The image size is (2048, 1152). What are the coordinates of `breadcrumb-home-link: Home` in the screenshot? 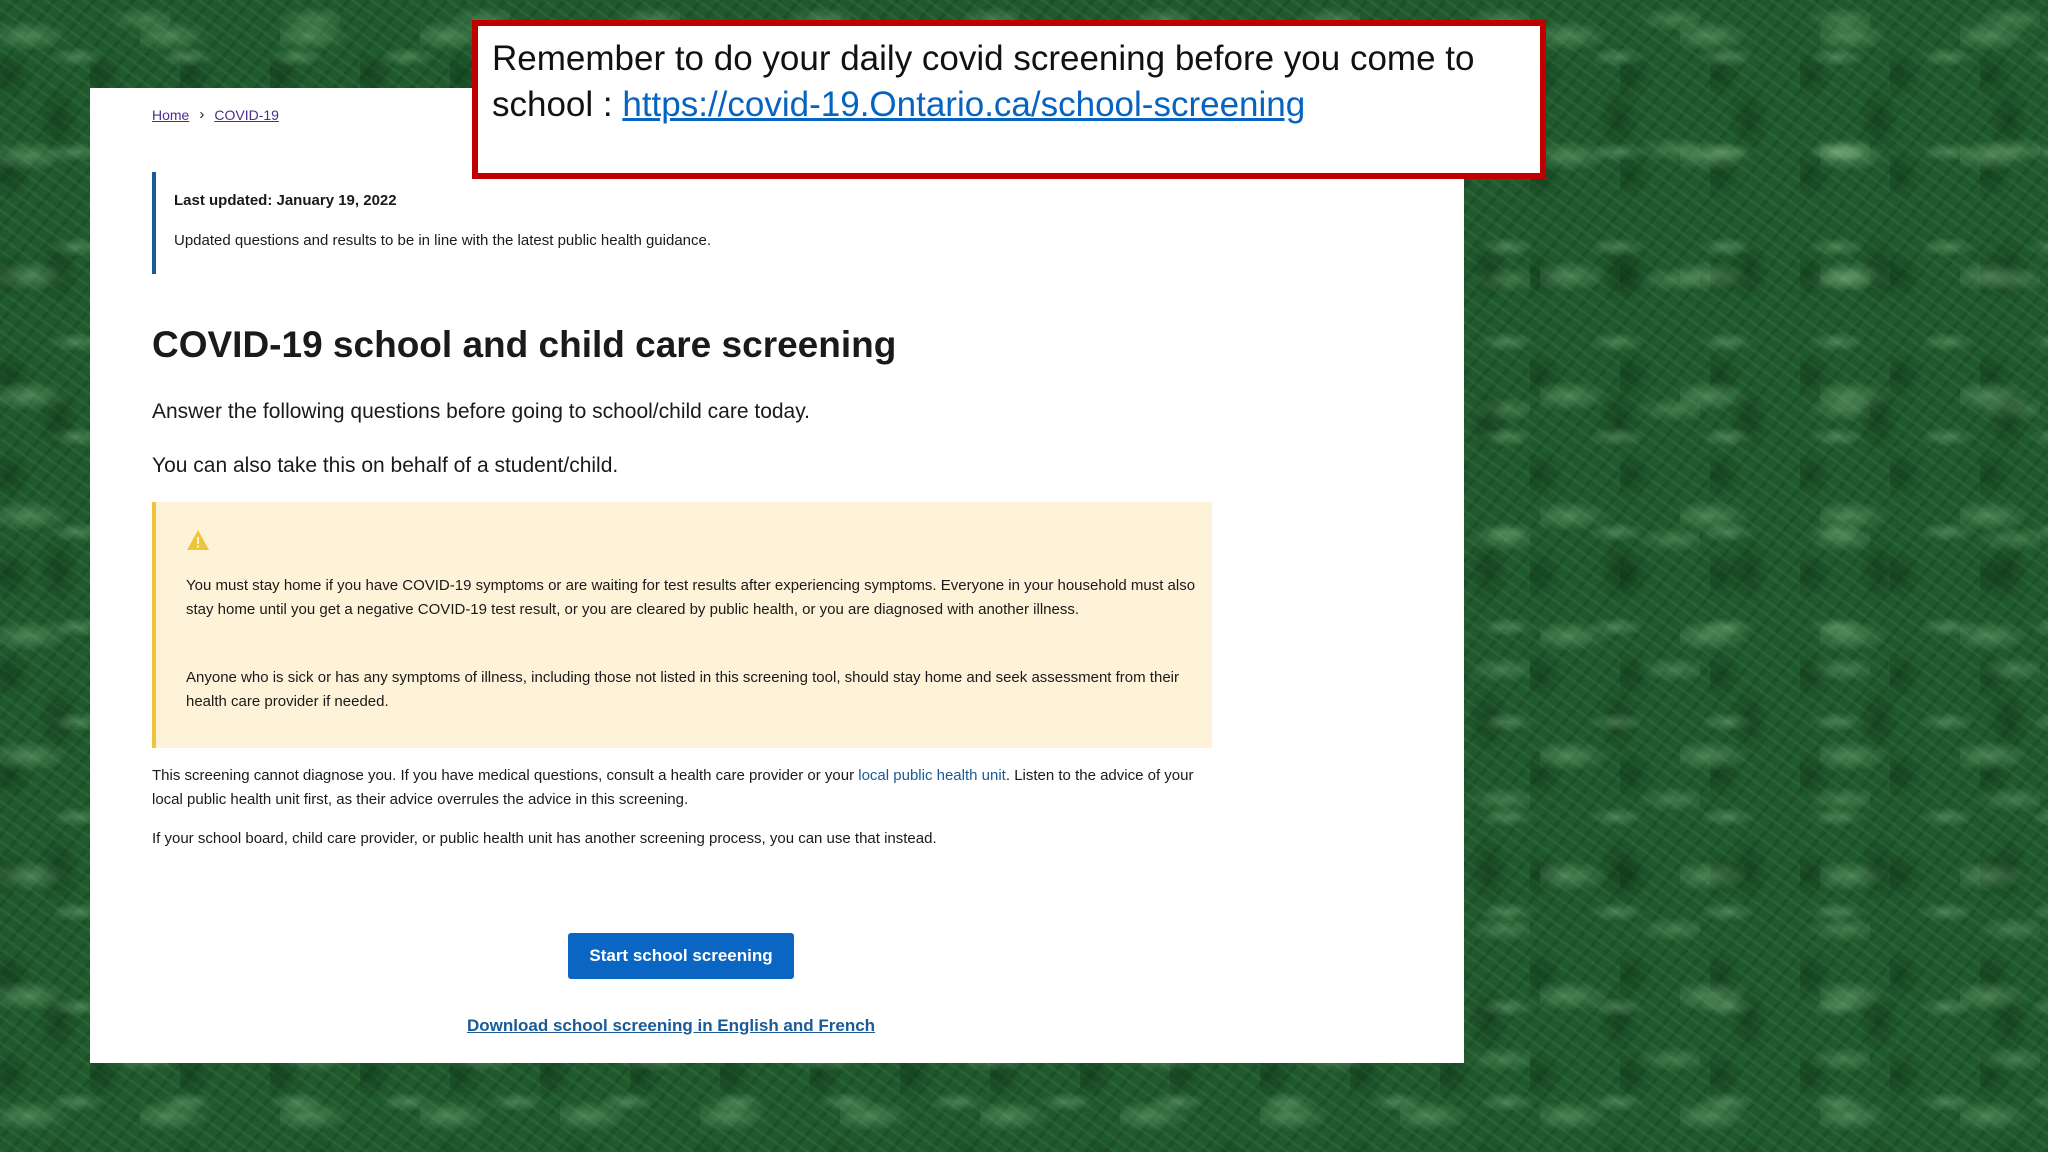 It's located at (170, 115).